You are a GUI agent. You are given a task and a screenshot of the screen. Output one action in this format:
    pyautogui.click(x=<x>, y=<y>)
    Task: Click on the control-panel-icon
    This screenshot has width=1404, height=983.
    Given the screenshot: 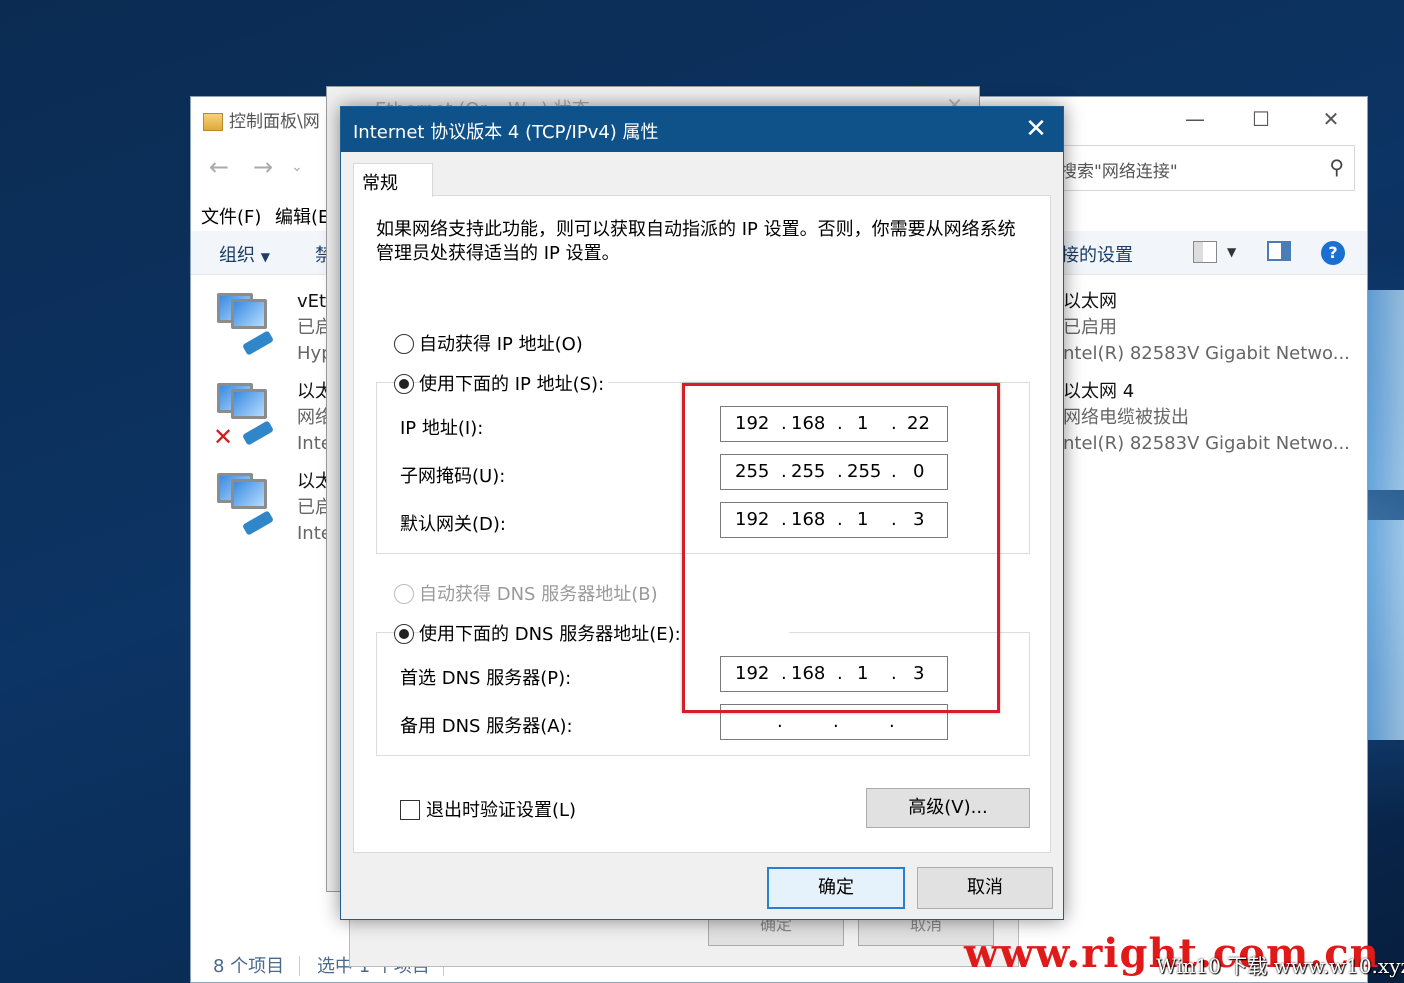 What is the action you would take?
    pyautogui.click(x=213, y=122)
    